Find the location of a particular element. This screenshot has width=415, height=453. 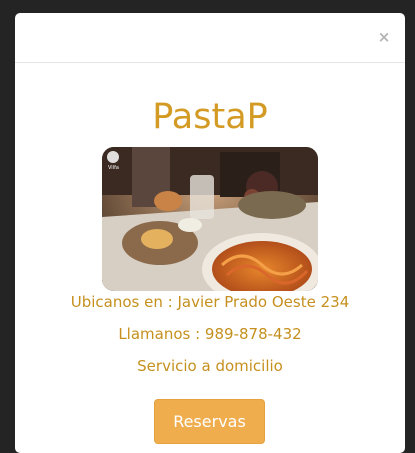

restaurant-title: PastaP is located at coordinates (210, 117).